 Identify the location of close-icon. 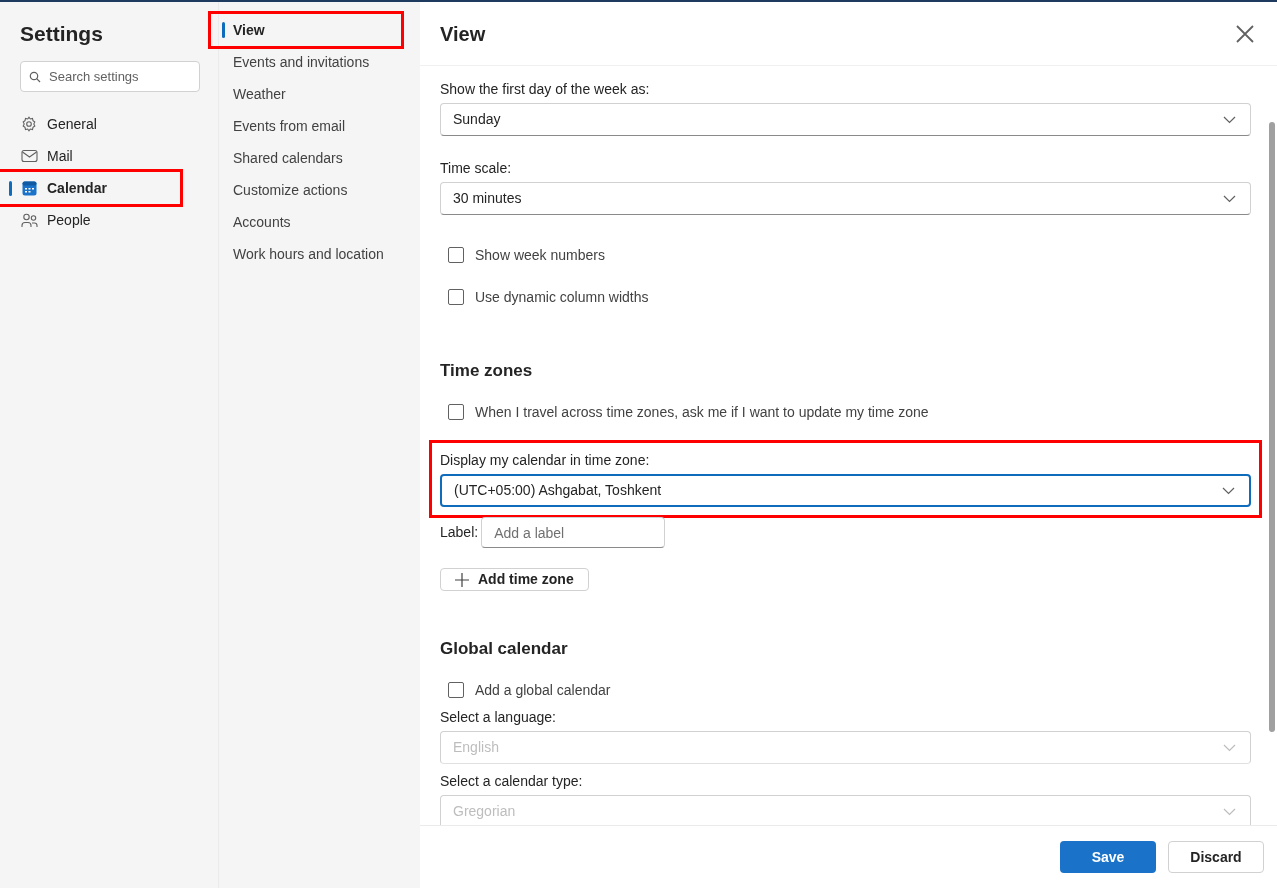
(1245, 33).